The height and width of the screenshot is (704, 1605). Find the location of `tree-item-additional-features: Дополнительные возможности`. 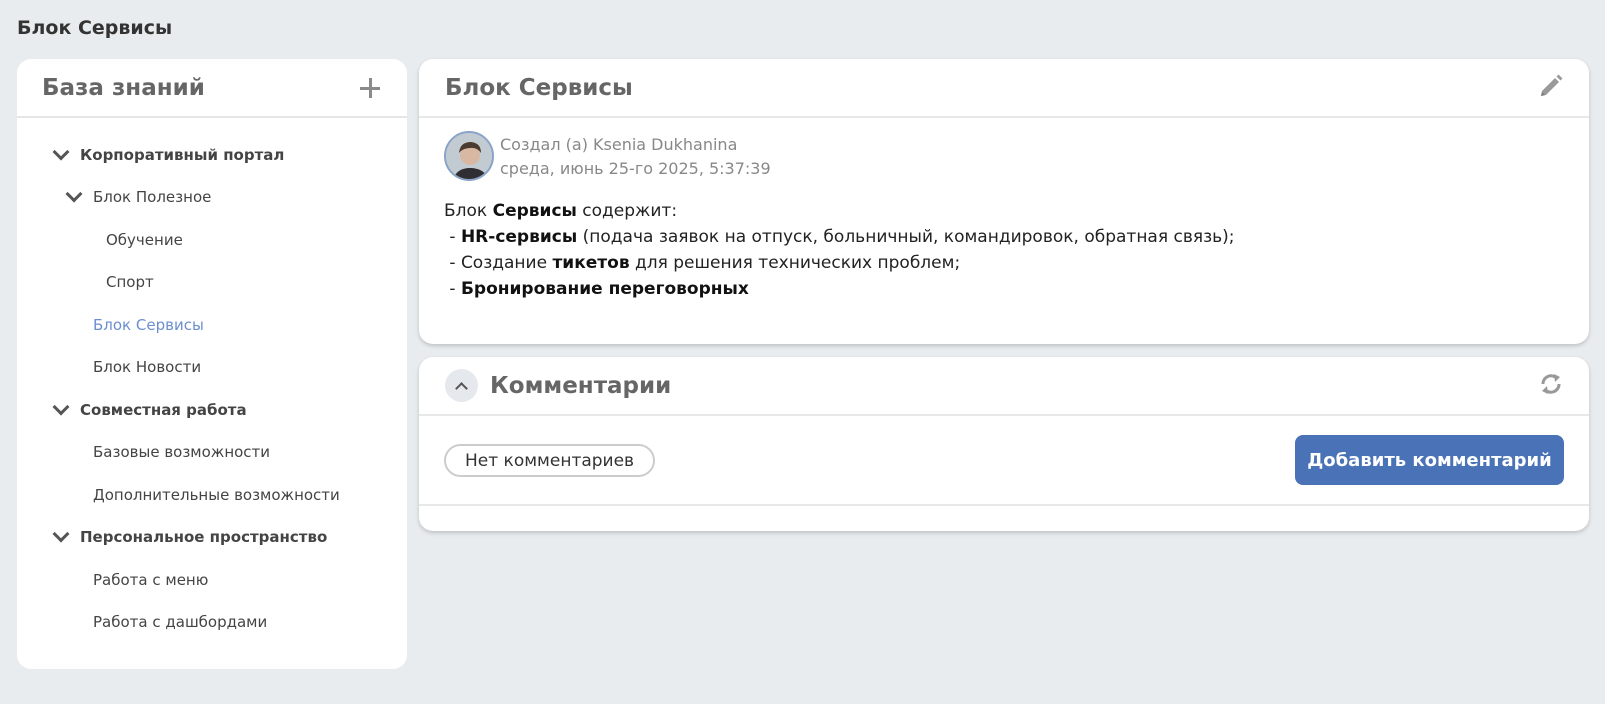

tree-item-additional-features: Дополнительные возможности is located at coordinates (216, 495).